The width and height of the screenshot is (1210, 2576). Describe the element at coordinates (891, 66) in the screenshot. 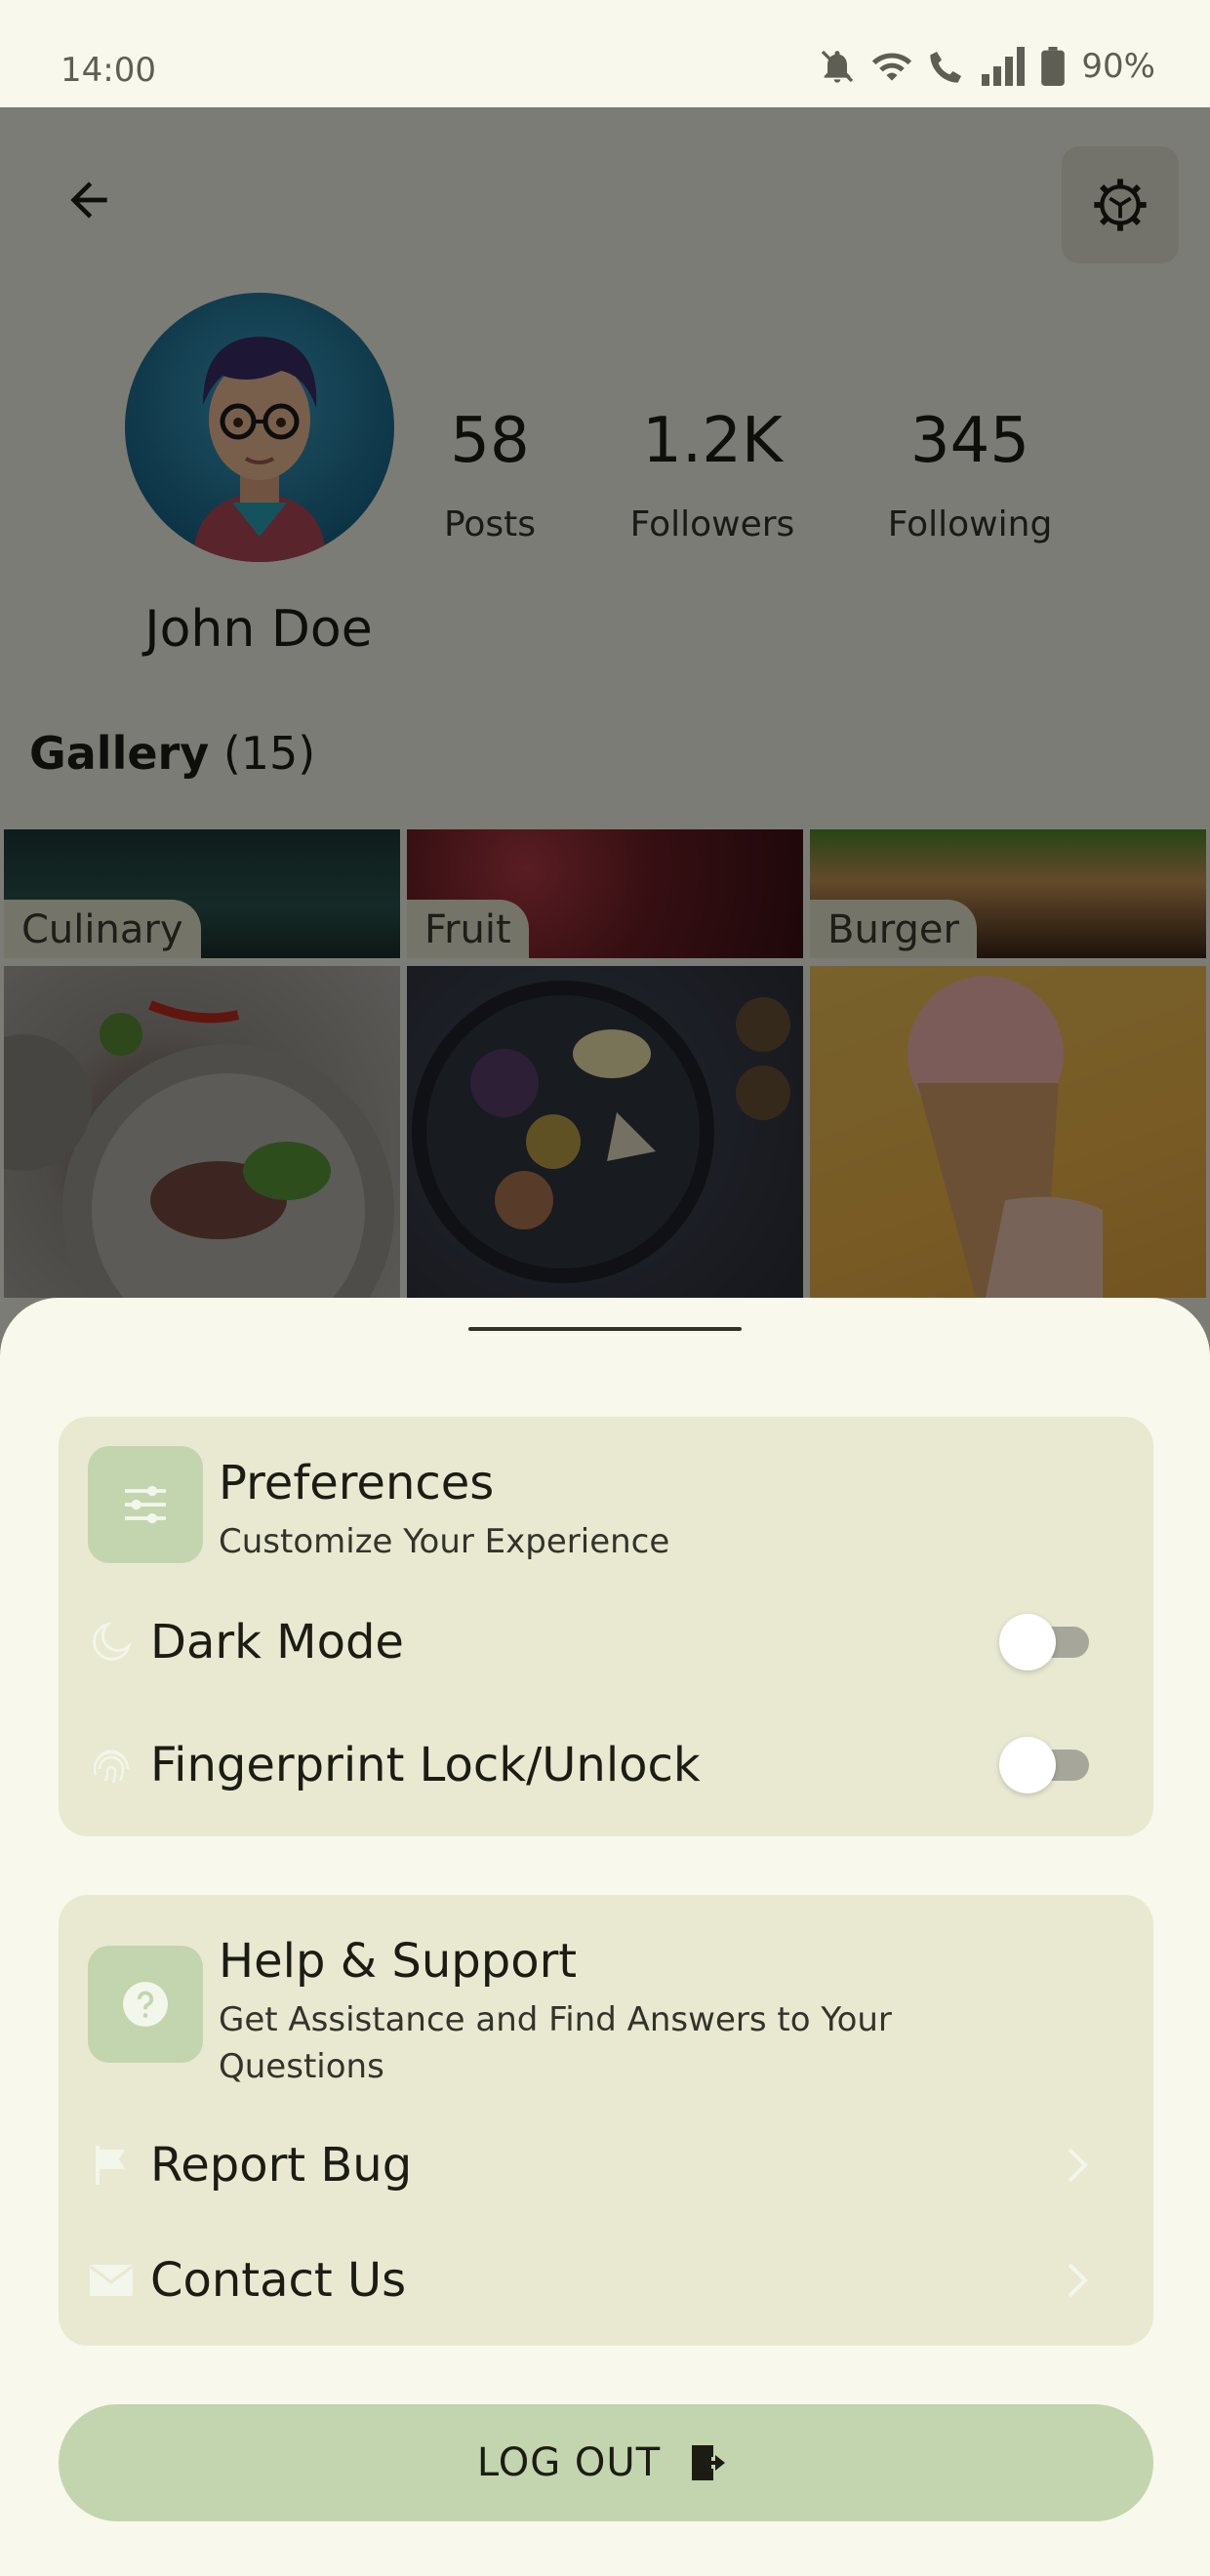

I see `wifi-icon` at that location.